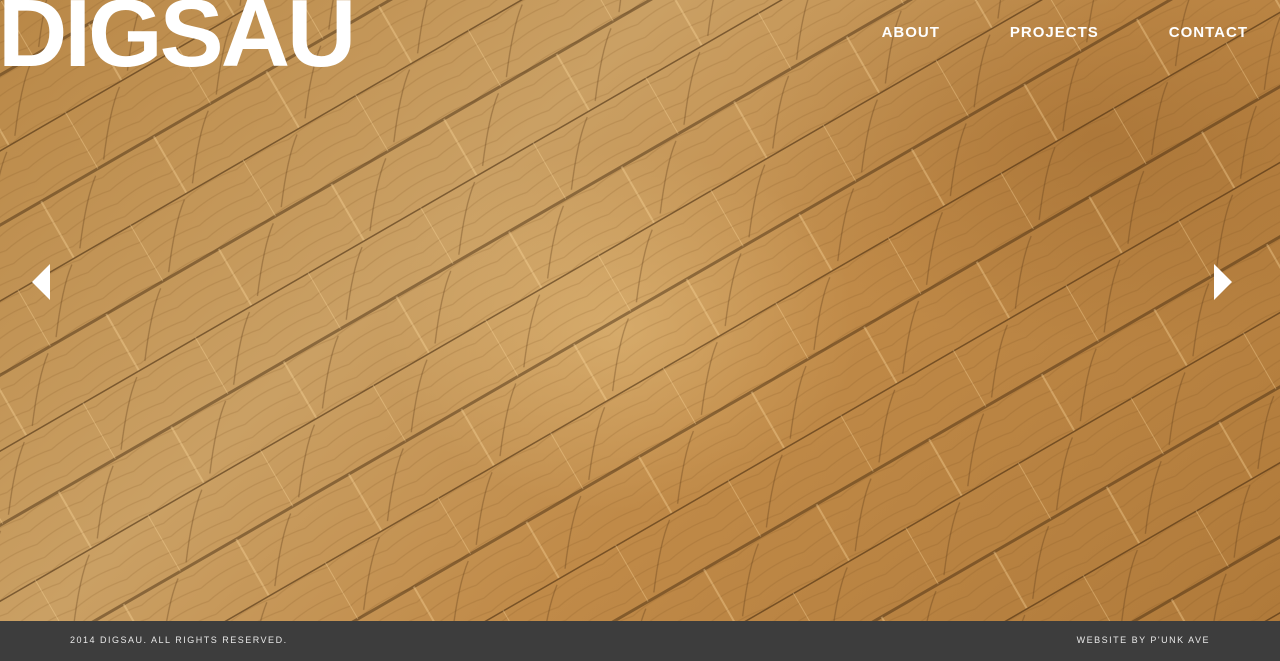 This screenshot has width=1280, height=661. I want to click on chevron-right-icon, so click(1223, 282).